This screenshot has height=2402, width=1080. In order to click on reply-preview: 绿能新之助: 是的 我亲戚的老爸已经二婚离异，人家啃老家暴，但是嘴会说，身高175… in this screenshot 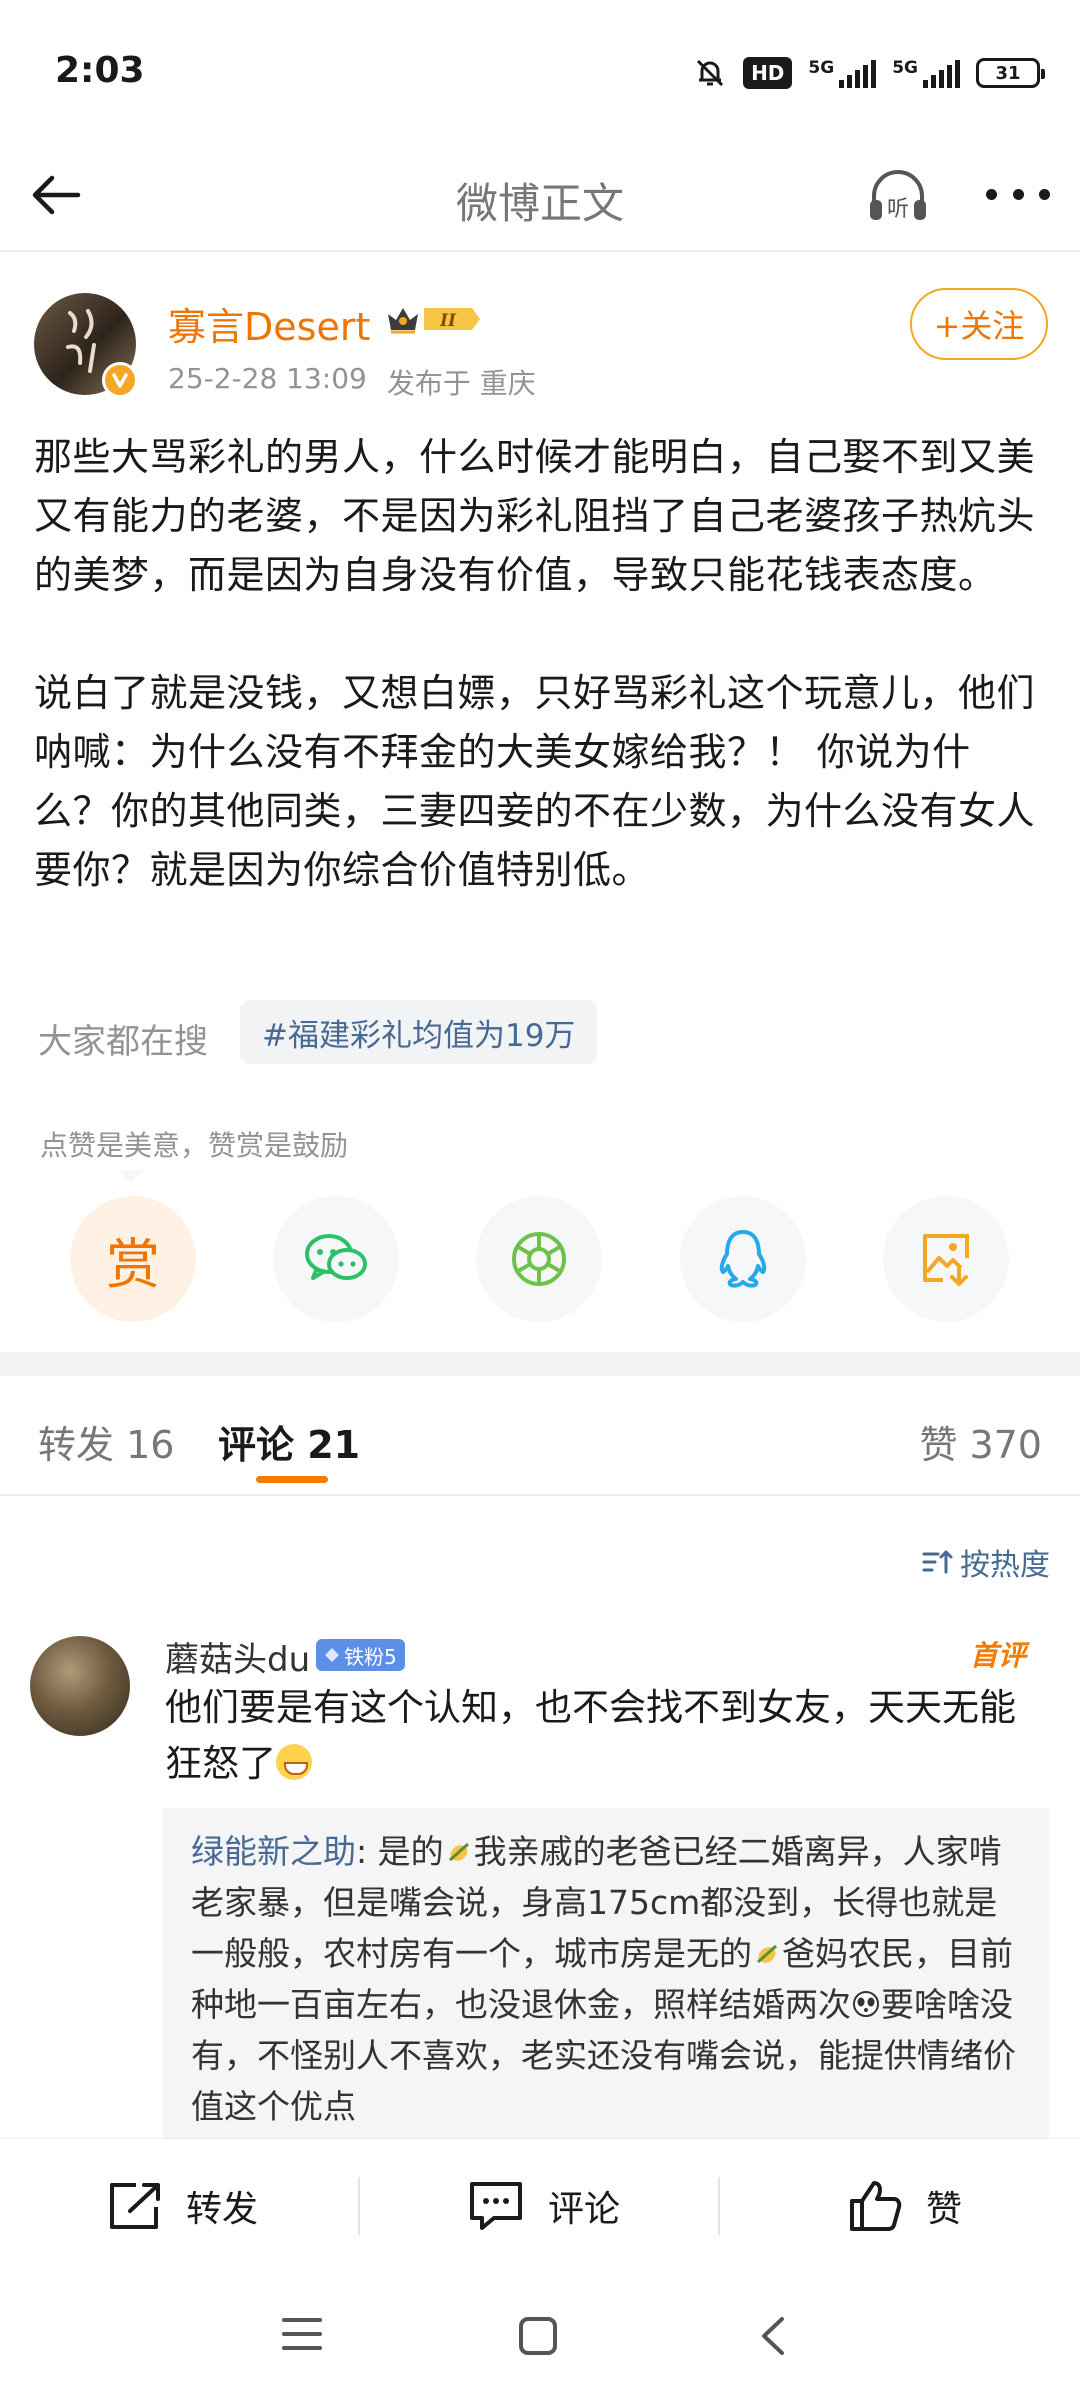, I will do `click(606, 1973)`.